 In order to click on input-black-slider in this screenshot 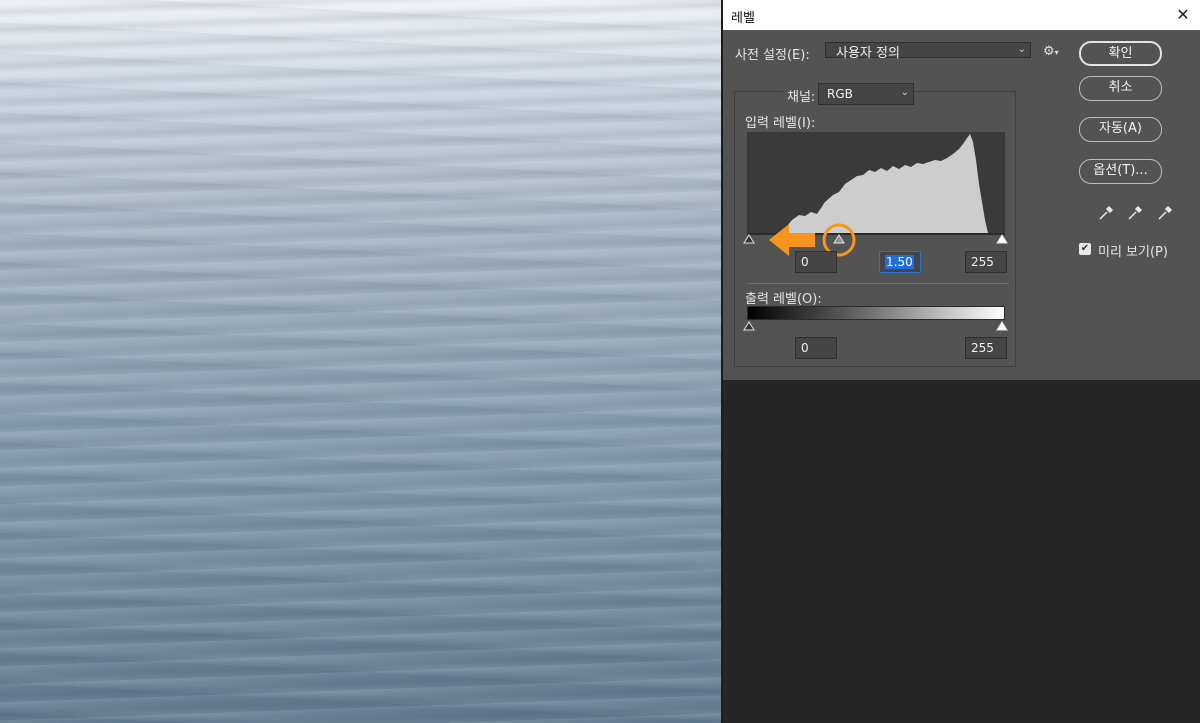, I will do `click(749, 239)`.